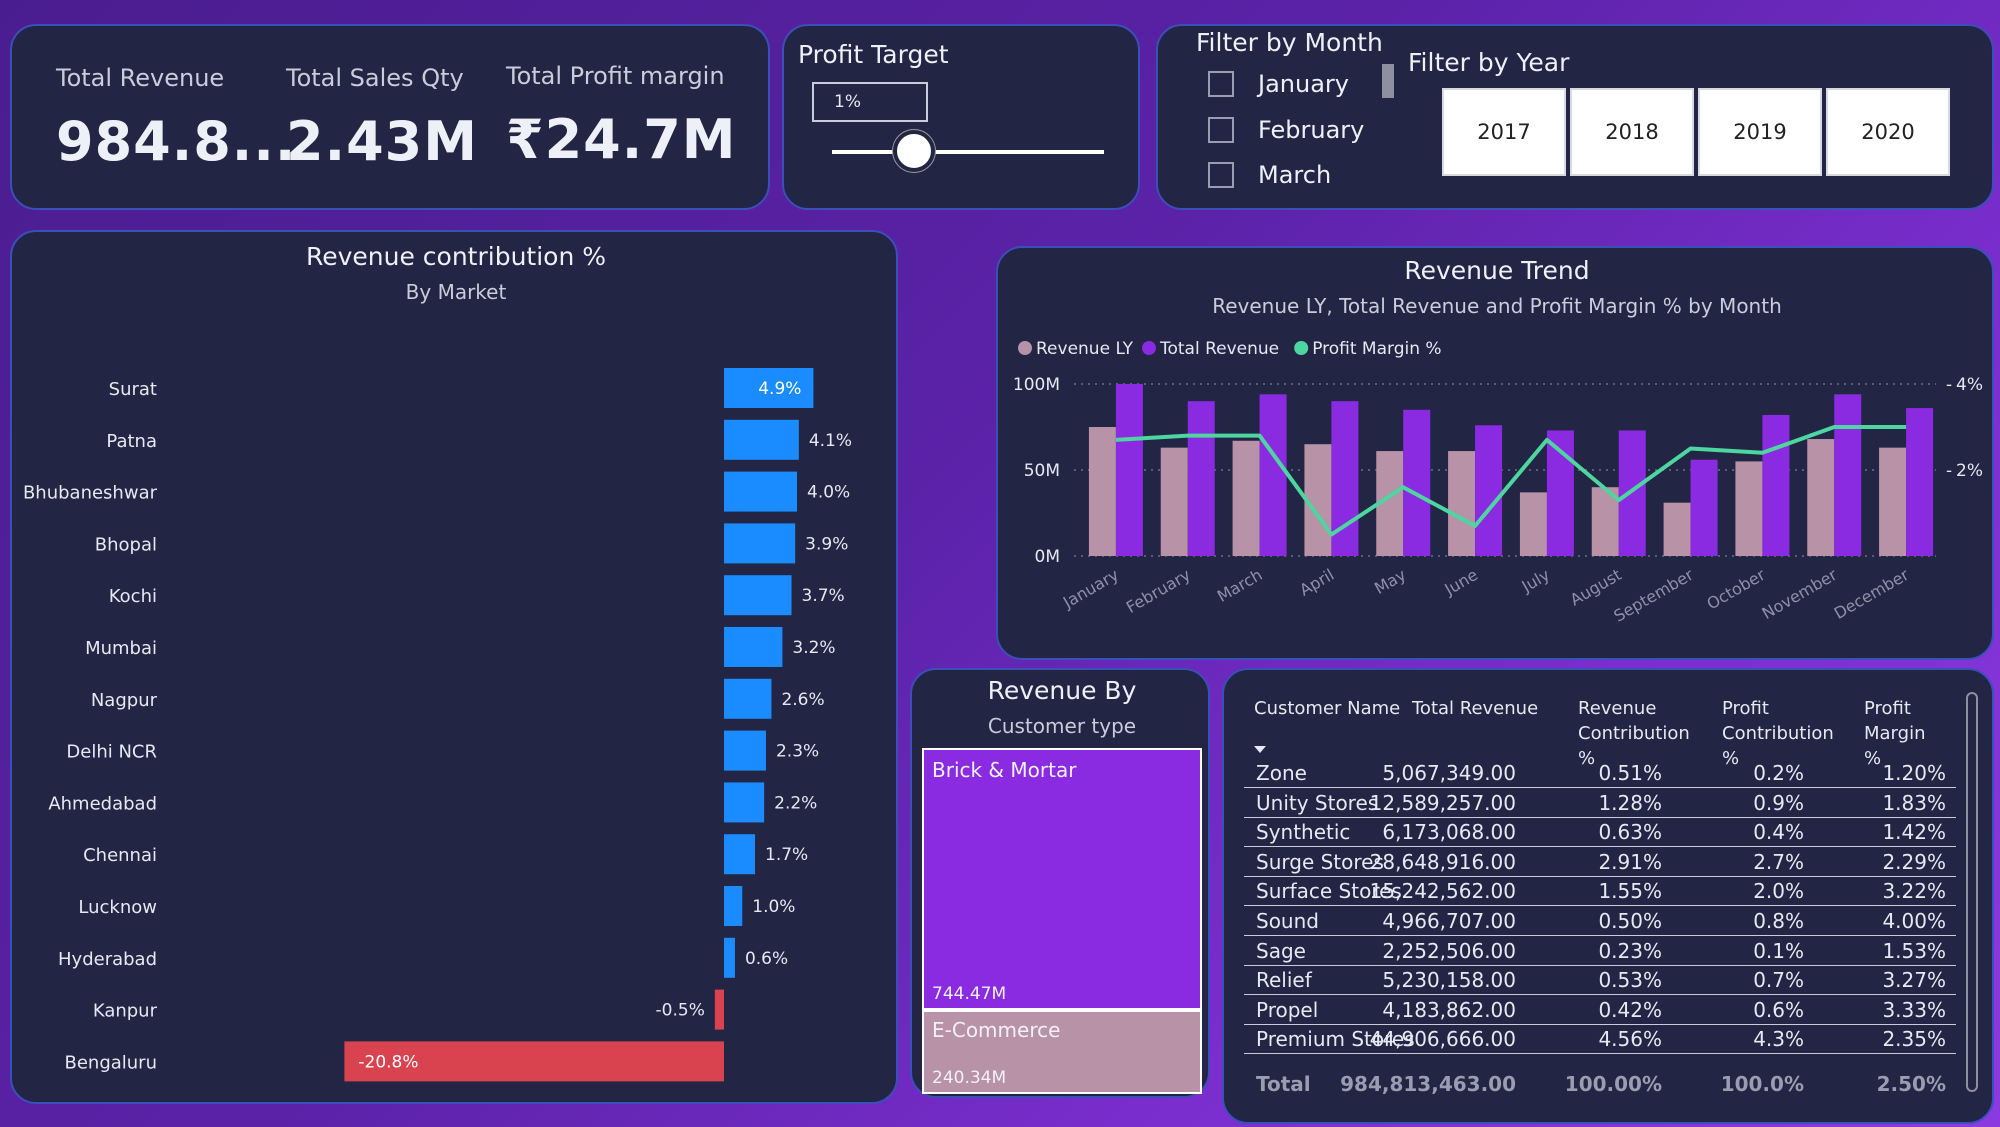 Image resolution: width=2000 pixels, height=1127 pixels. I want to click on market-data-label: 0.6%, so click(766, 959).